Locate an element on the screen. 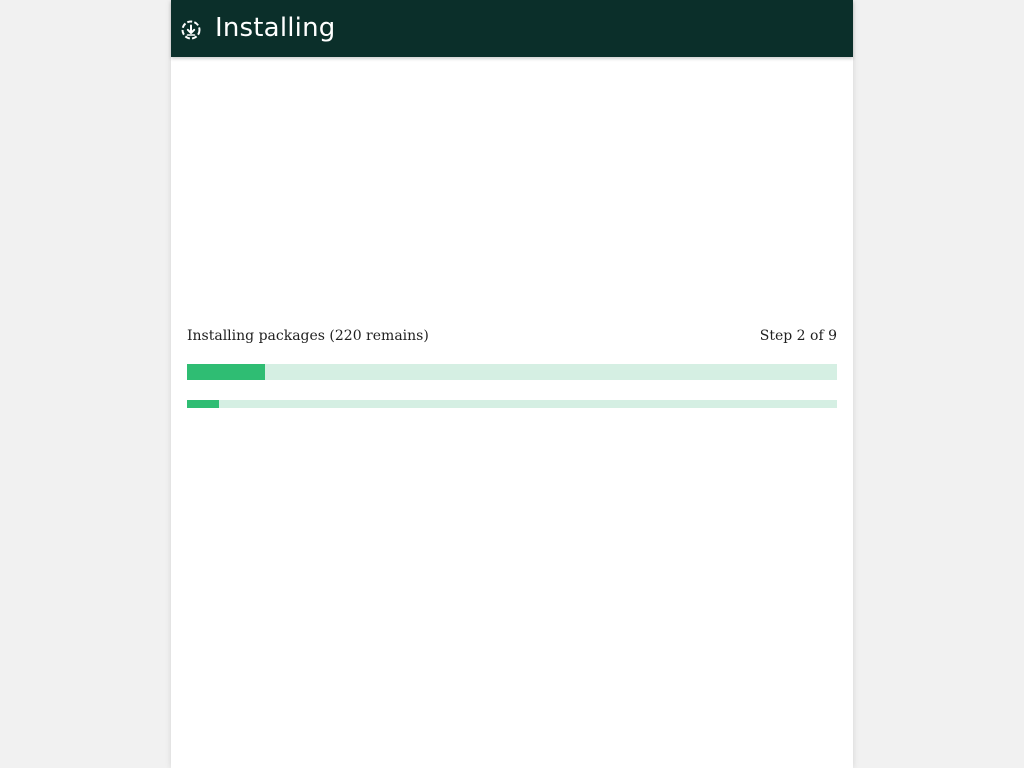 Image resolution: width=1024 pixels, height=768 pixels. overall-progress-bar is located at coordinates (512, 372).